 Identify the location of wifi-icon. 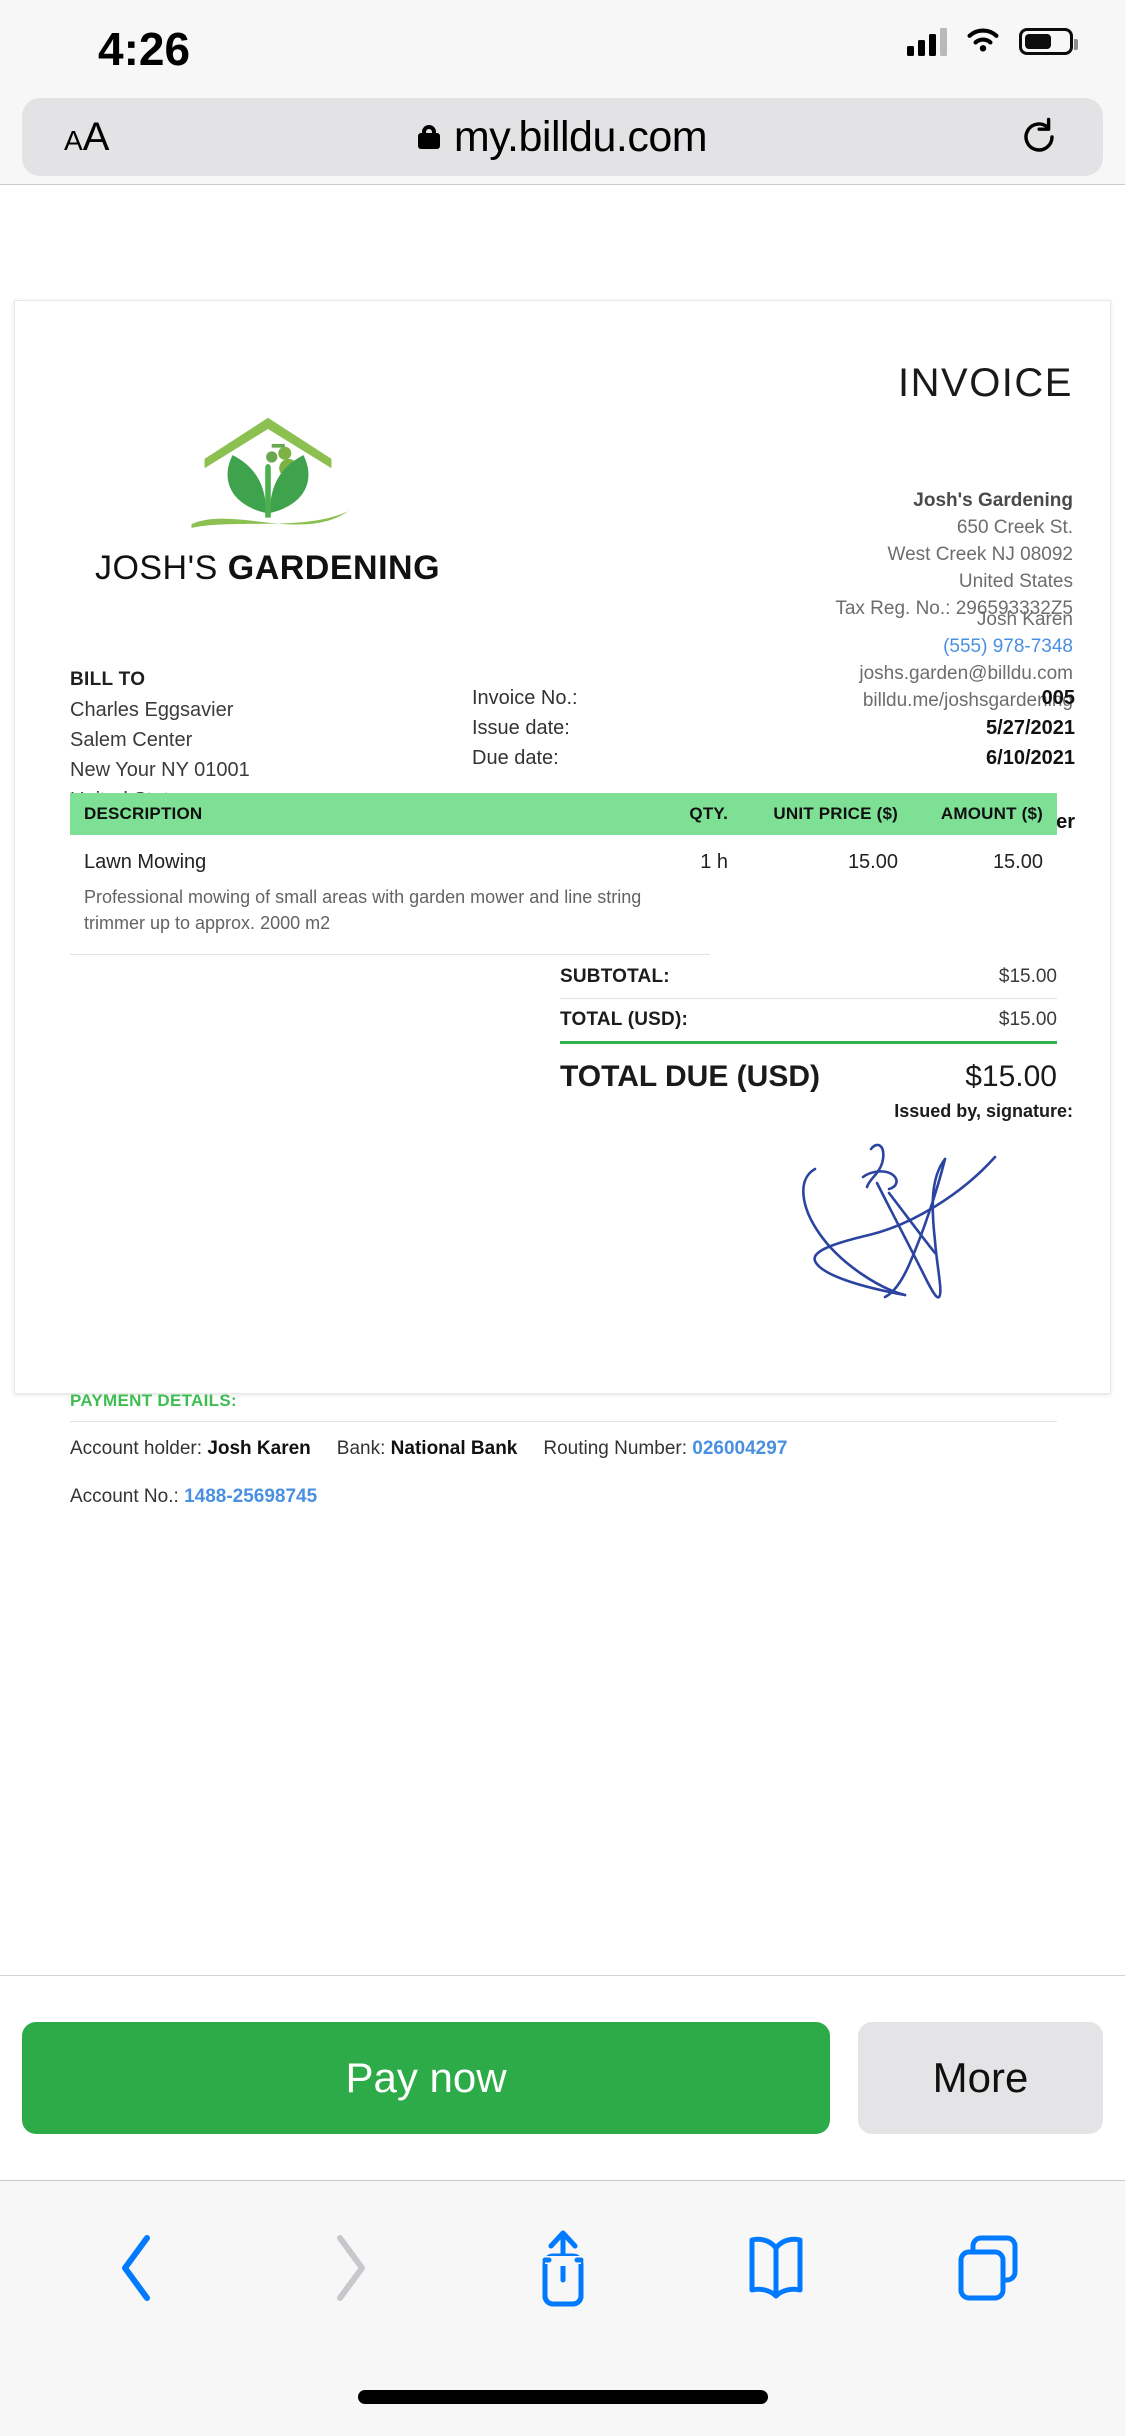
(983, 40).